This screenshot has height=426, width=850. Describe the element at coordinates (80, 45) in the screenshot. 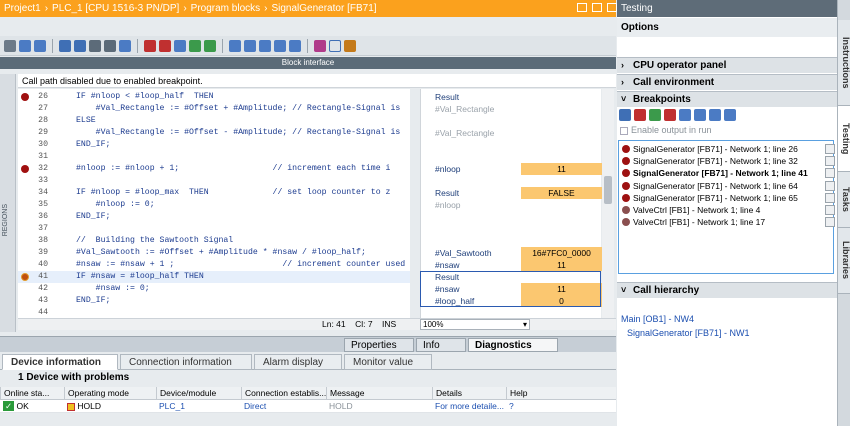

I see `outdent-icon` at that location.